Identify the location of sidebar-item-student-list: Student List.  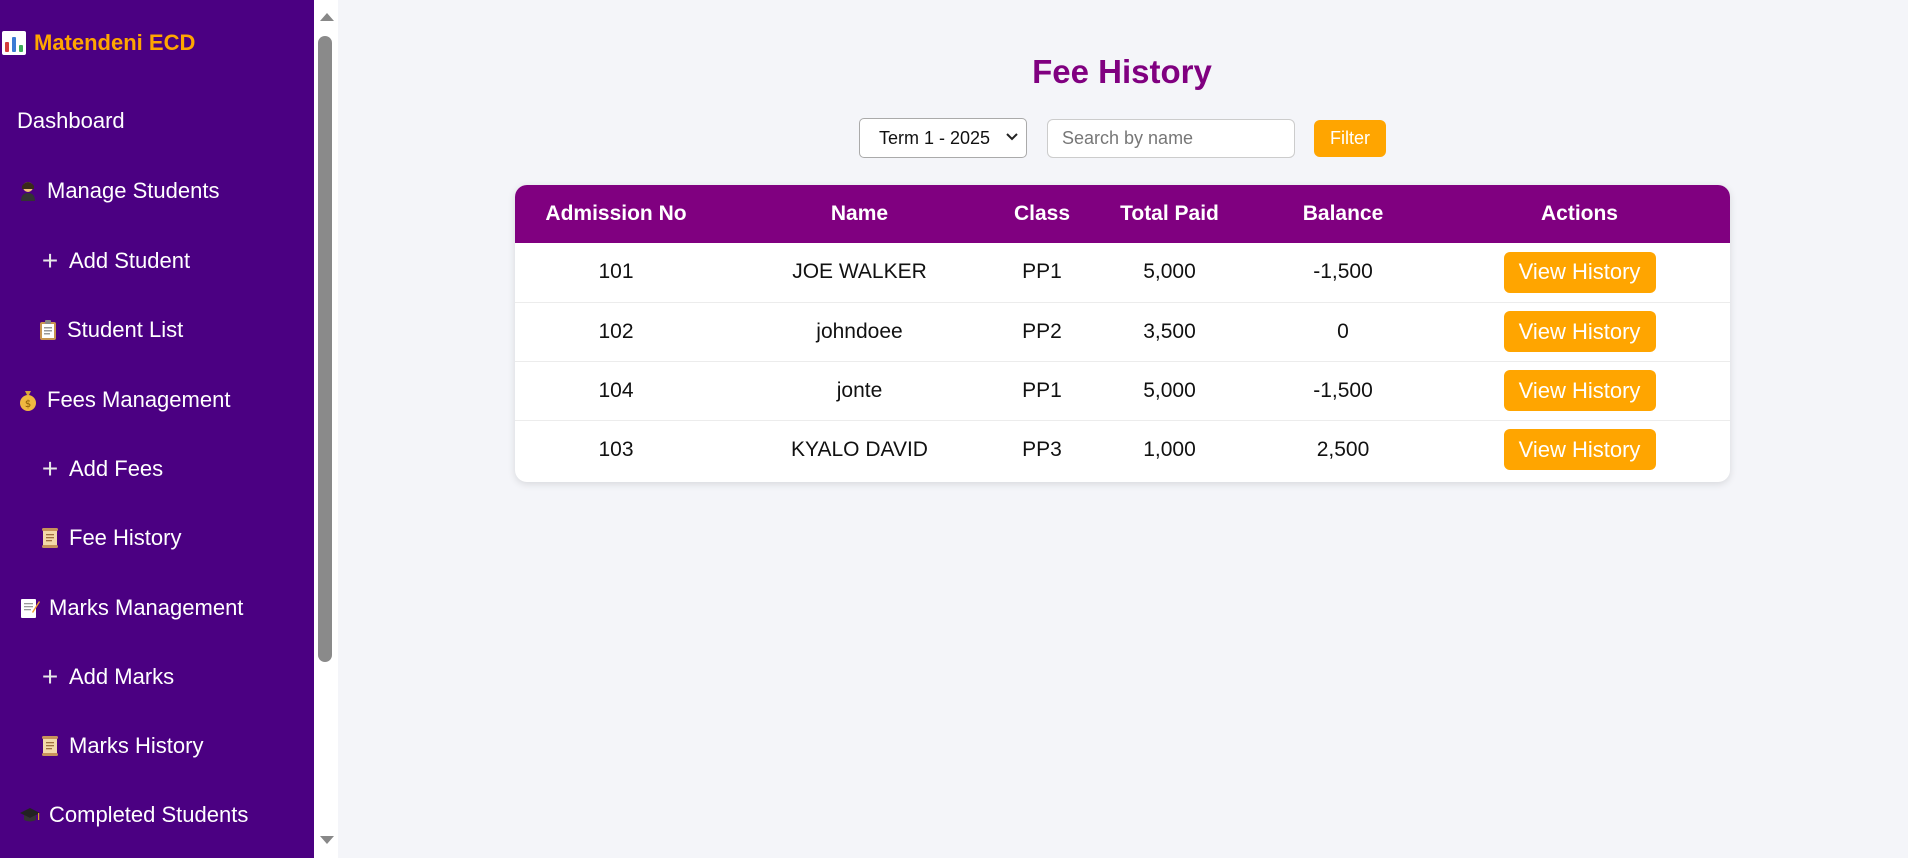
(110, 330).